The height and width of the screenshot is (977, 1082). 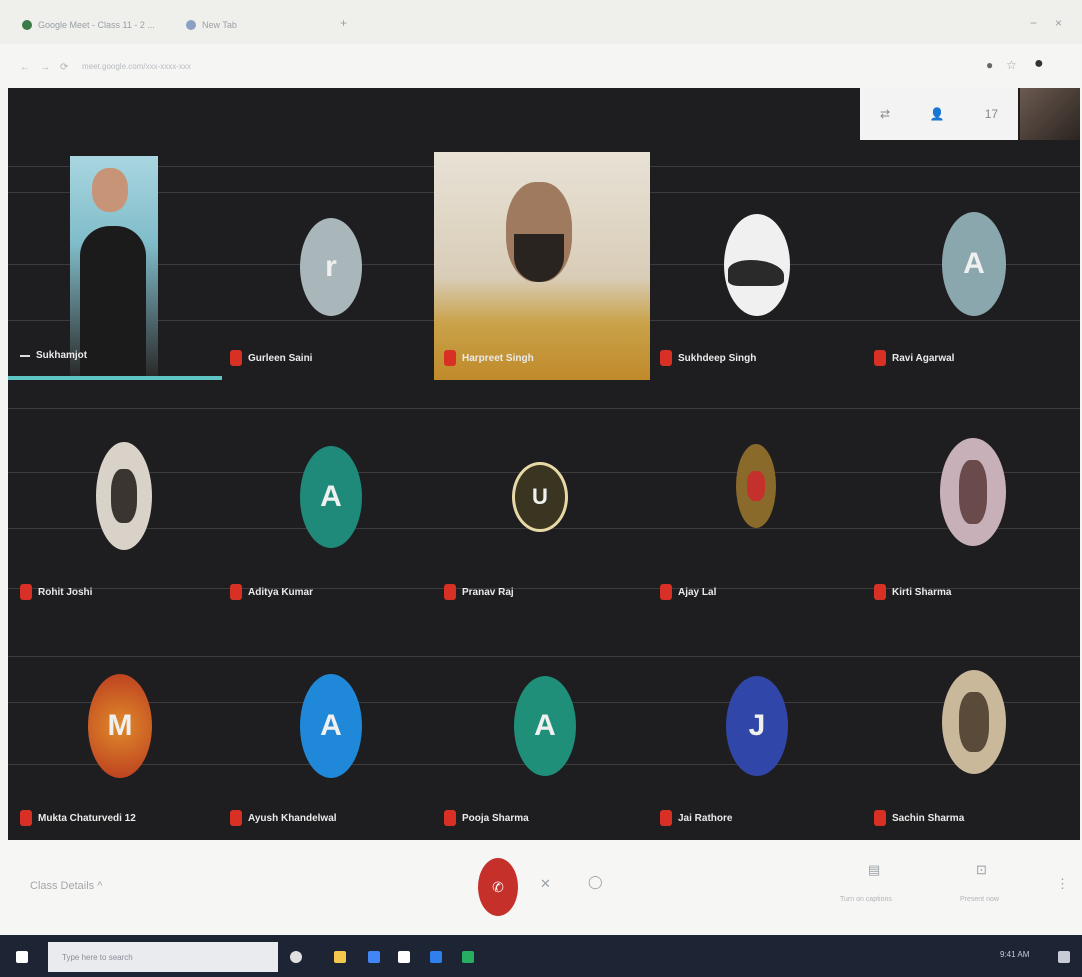 What do you see at coordinates (912, 592) in the screenshot?
I see `participant-name: Kirti Sharma` at bounding box center [912, 592].